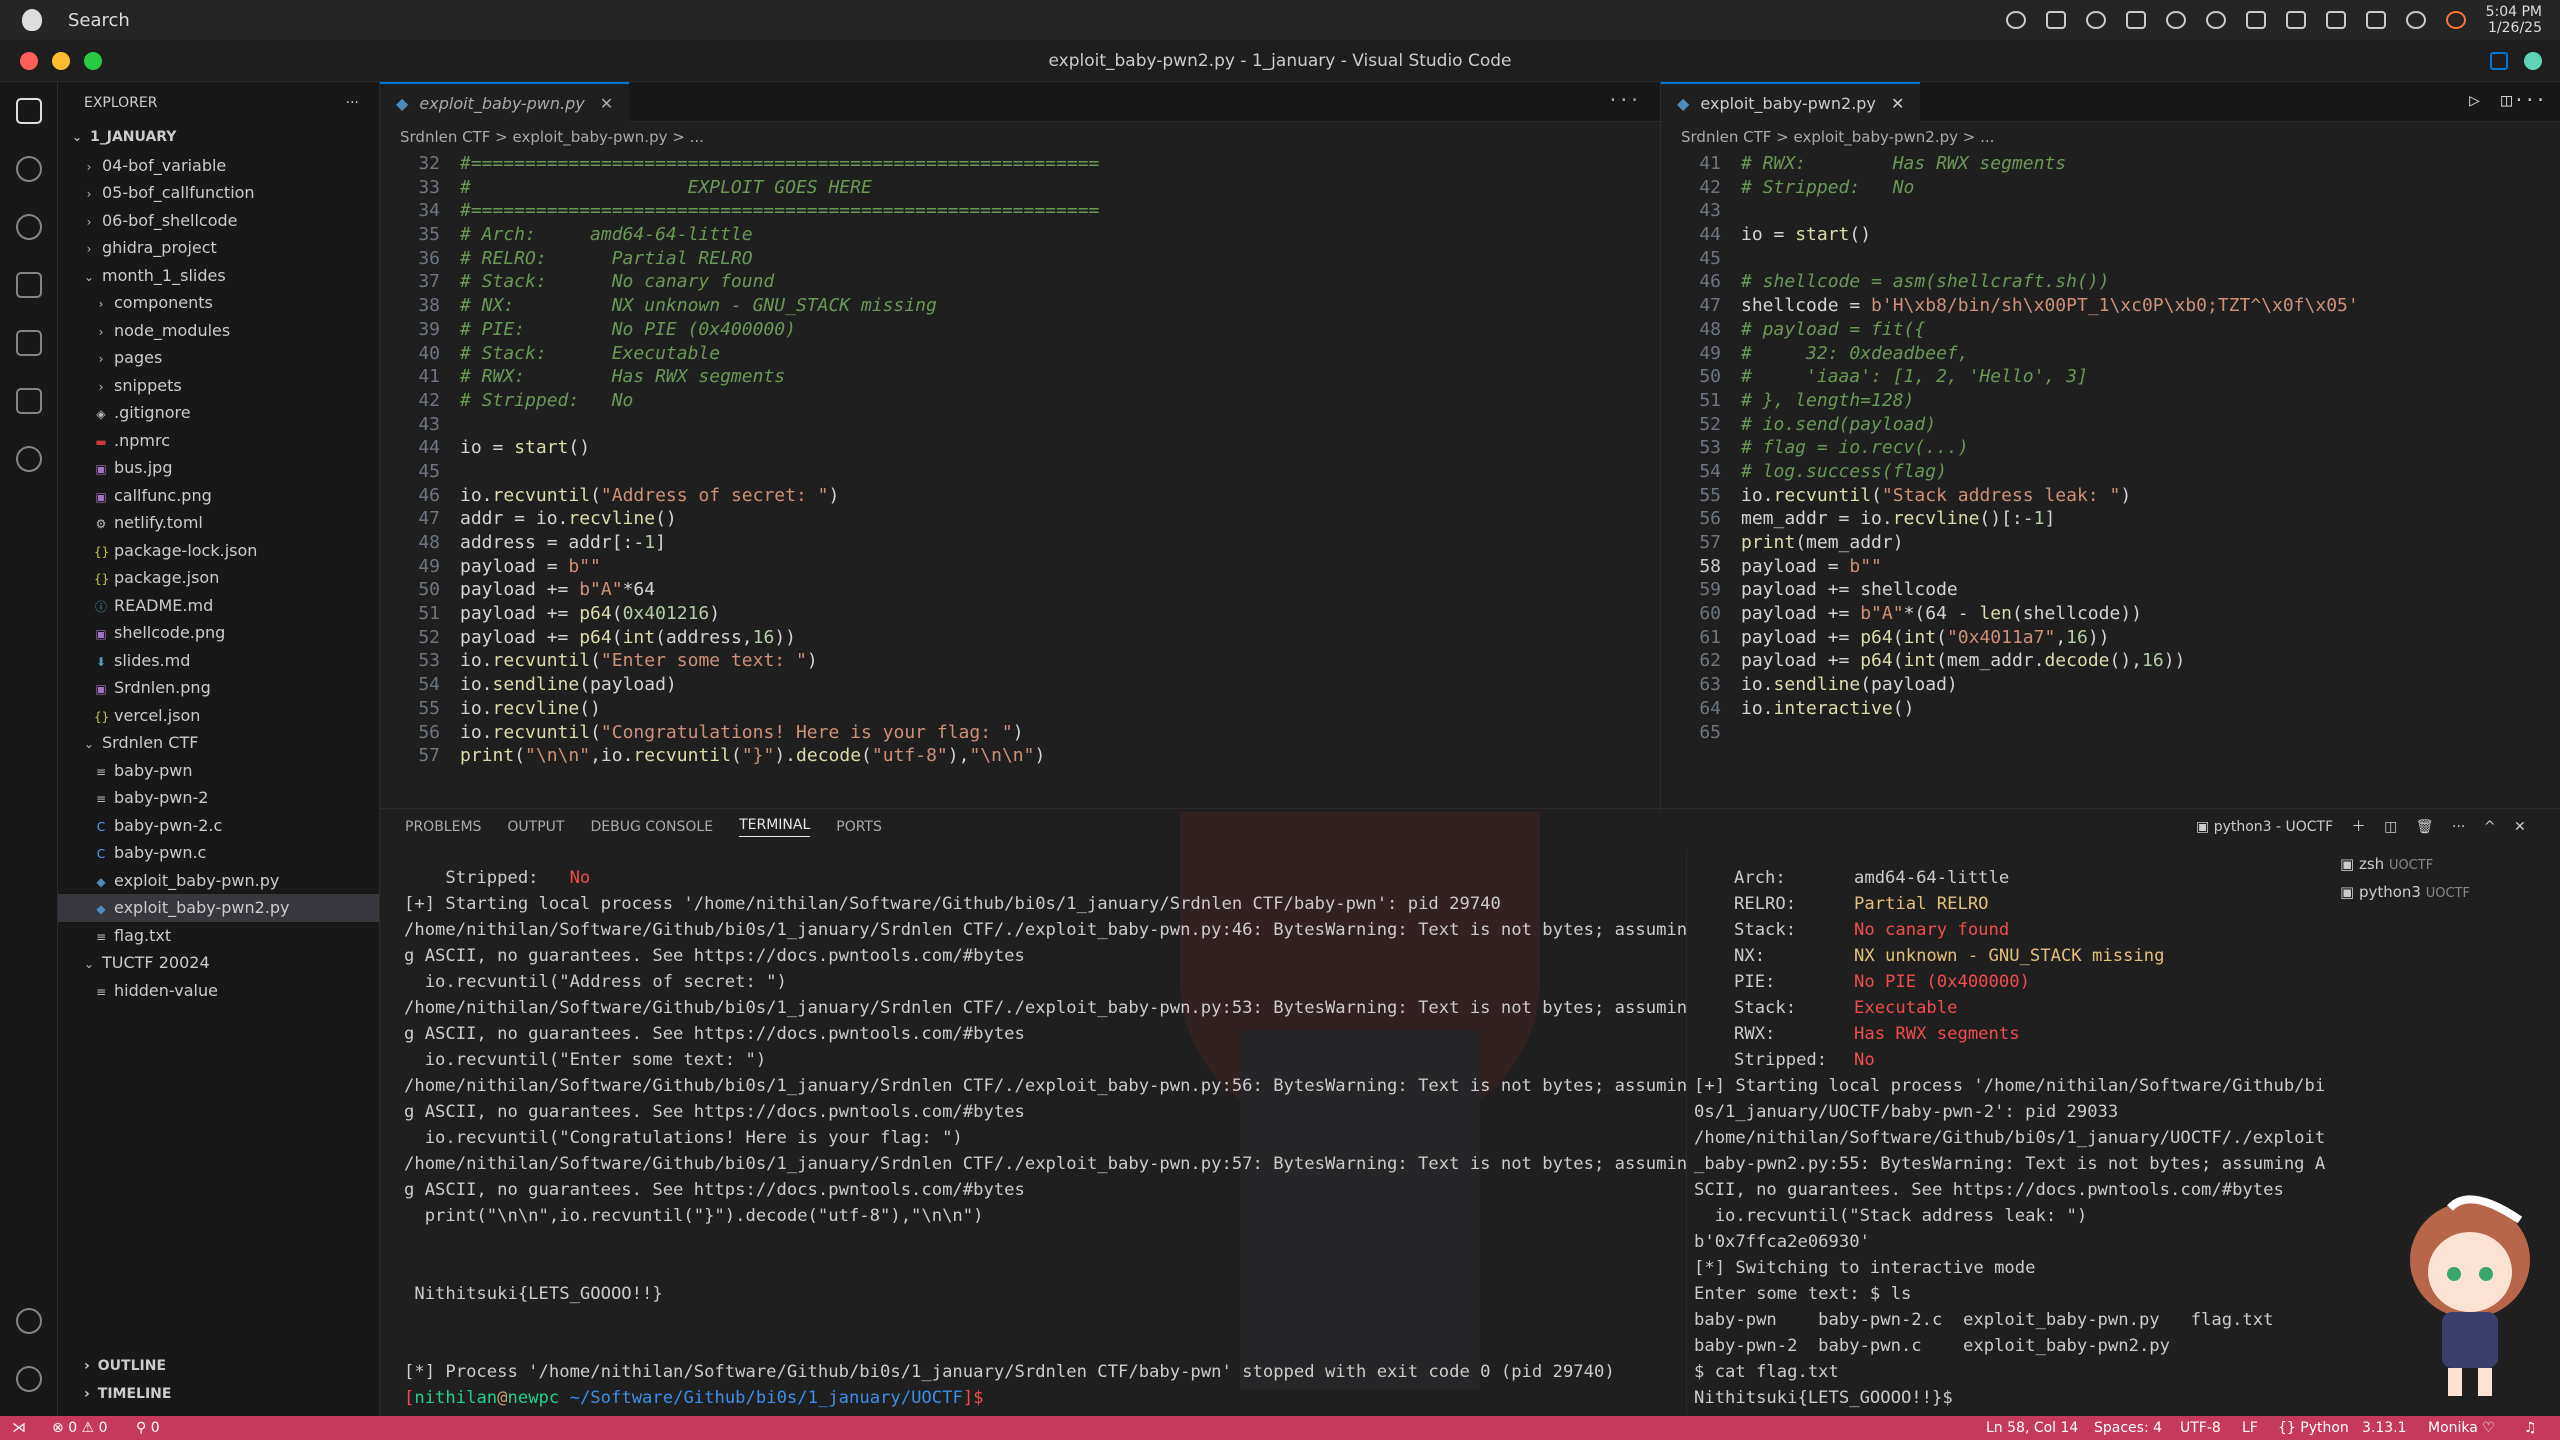 This screenshot has width=2560, height=1440. I want to click on code-line: 52 # io.send(payload), so click(2110, 425).